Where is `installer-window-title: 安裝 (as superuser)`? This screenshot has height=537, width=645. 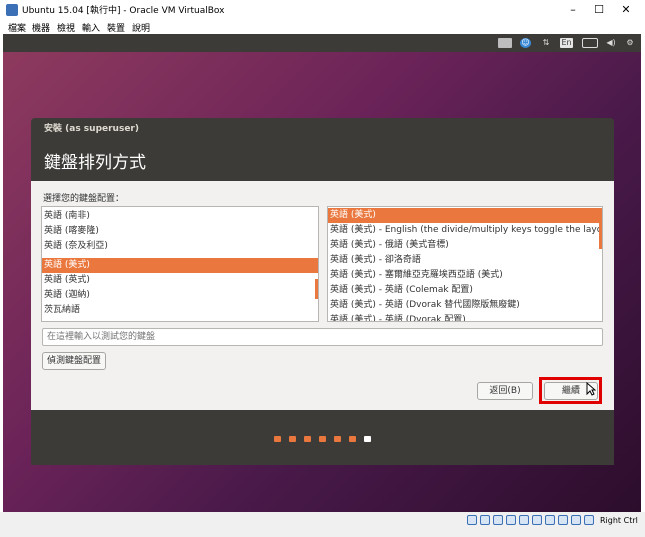
installer-window-title: 安裝 (as superuser) is located at coordinates (91, 129).